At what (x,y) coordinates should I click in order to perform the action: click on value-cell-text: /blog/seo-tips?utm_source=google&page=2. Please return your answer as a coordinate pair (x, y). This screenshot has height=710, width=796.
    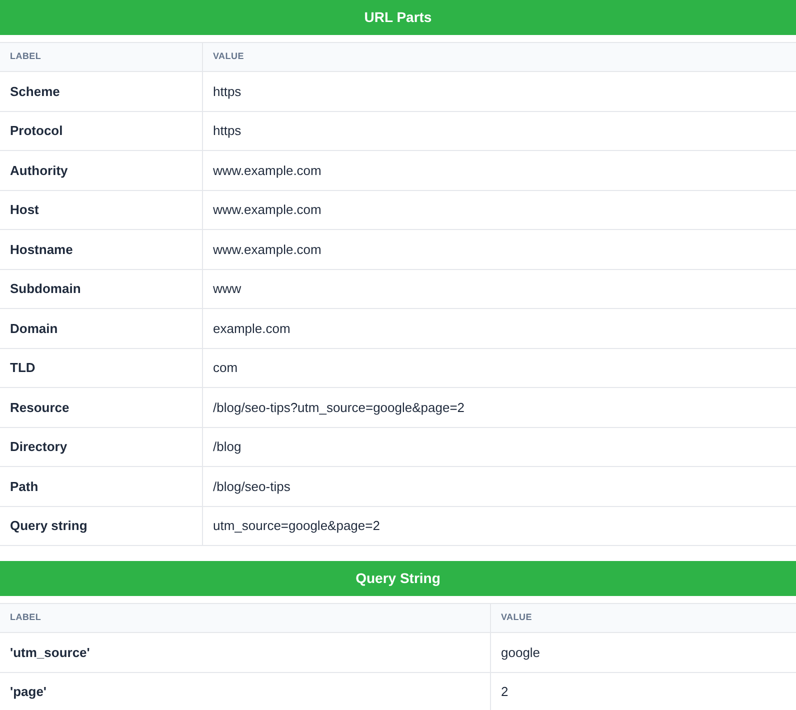
    Looking at the image, I should click on (339, 407).